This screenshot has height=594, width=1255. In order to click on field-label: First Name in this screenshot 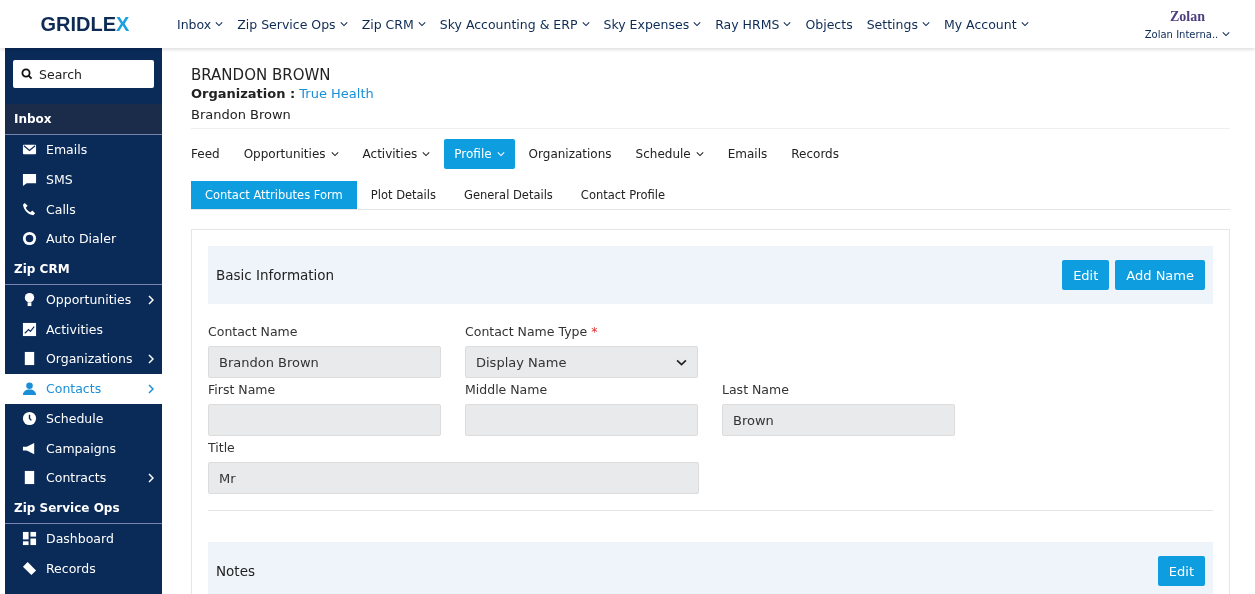, I will do `click(242, 389)`.